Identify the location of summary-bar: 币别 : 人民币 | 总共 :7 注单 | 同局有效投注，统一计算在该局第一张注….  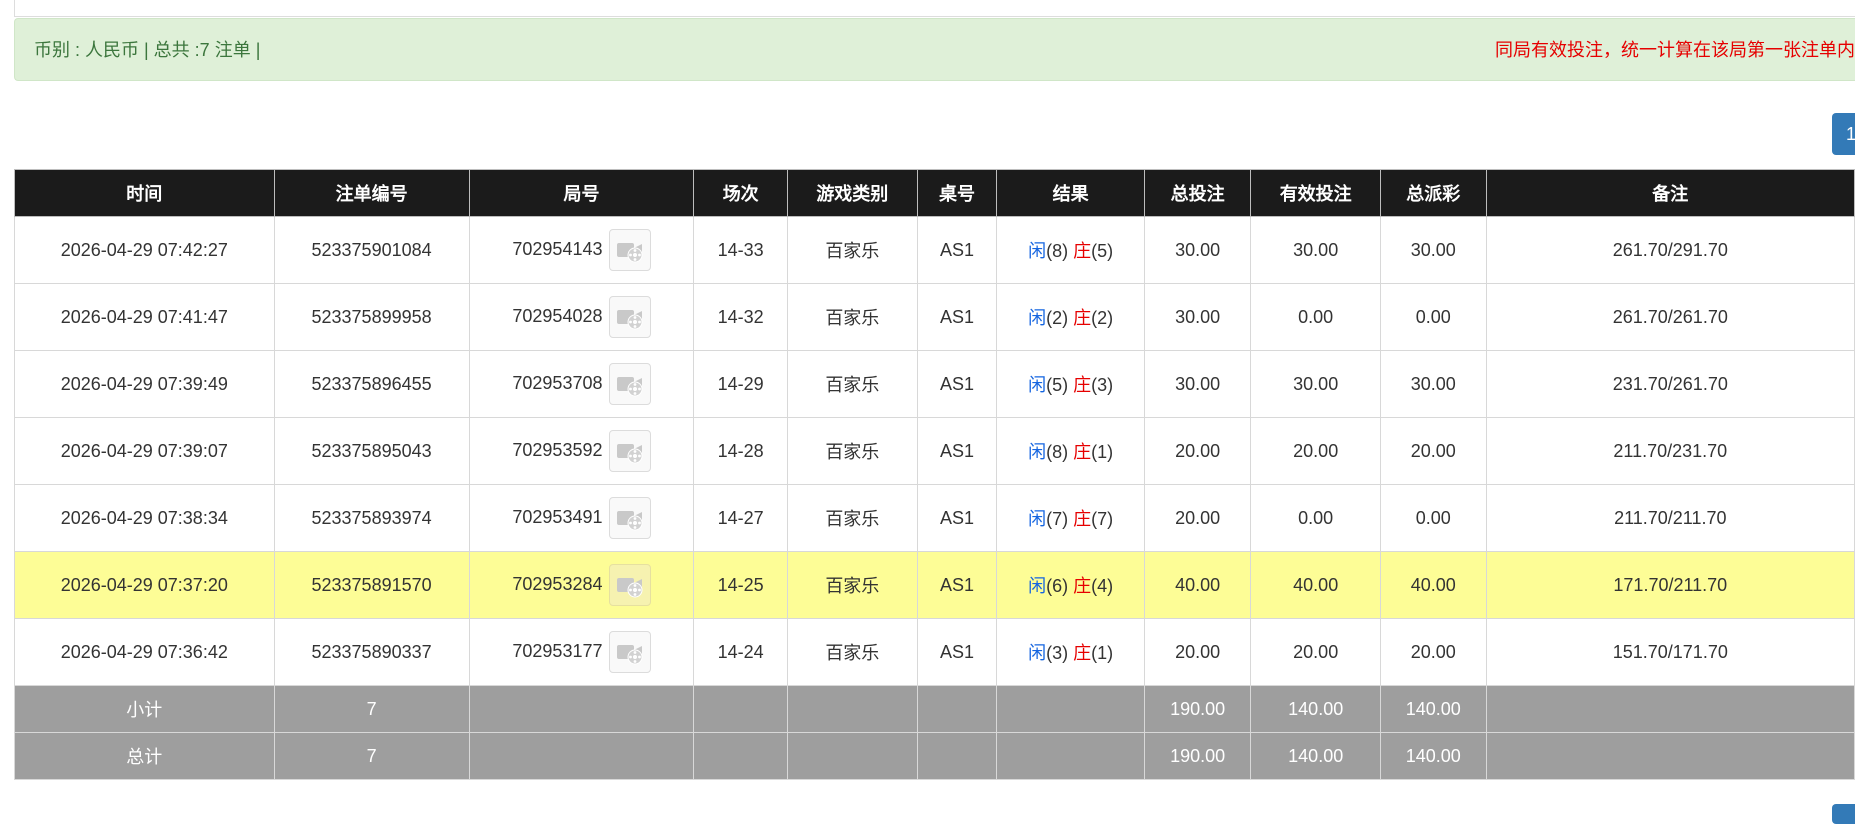
(934, 49).